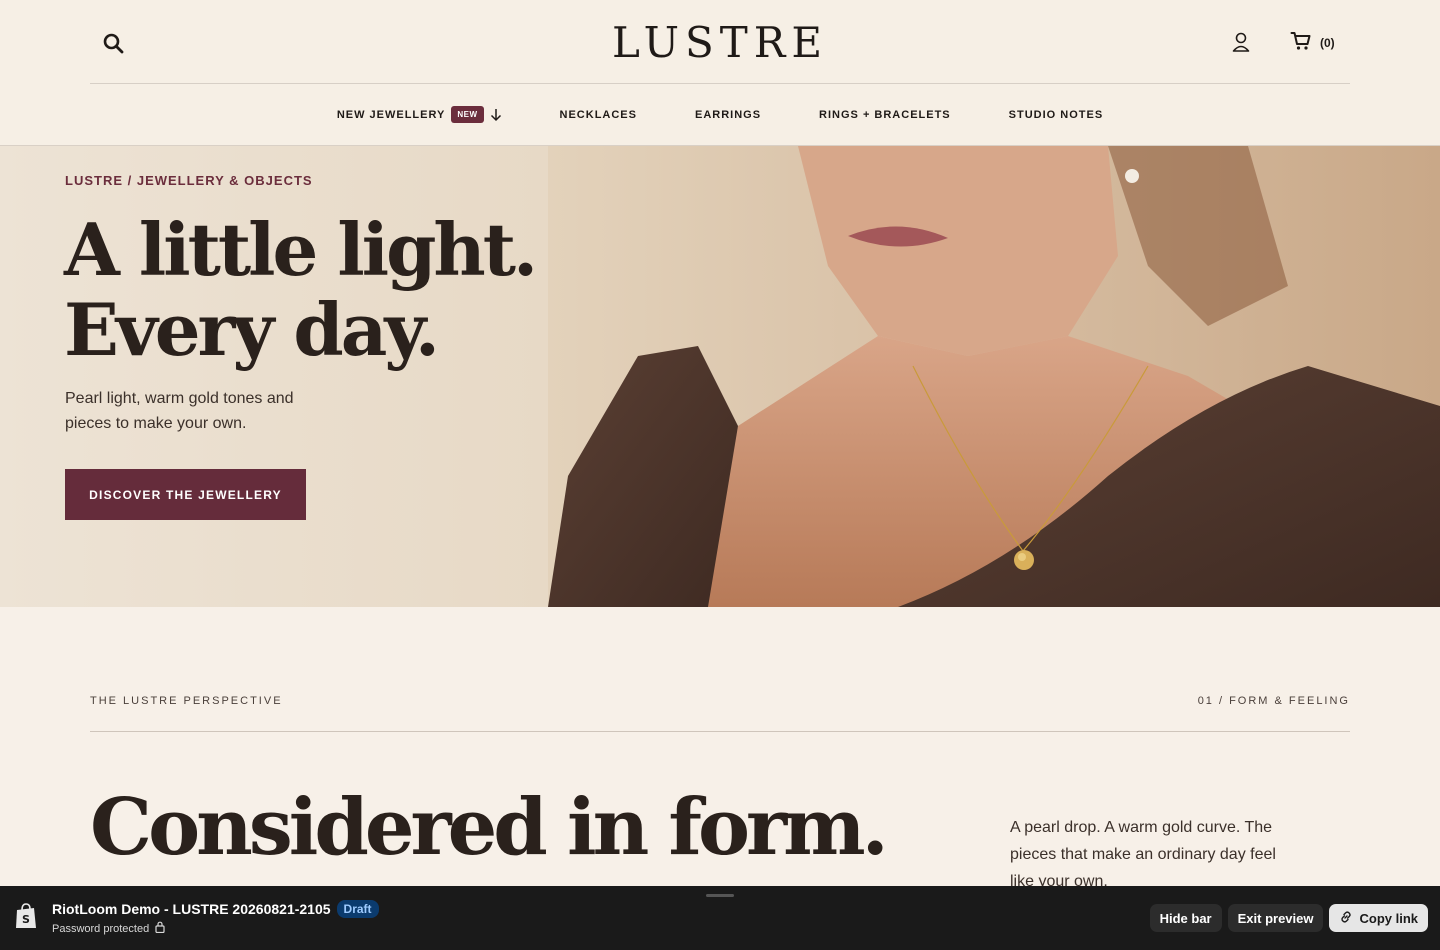 The width and height of the screenshot is (1440, 950). What do you see at coordinates (728, 115) in the screenshot?
I see `nav-item-earrings: EARRINGS` at bounding box center [728, 115].